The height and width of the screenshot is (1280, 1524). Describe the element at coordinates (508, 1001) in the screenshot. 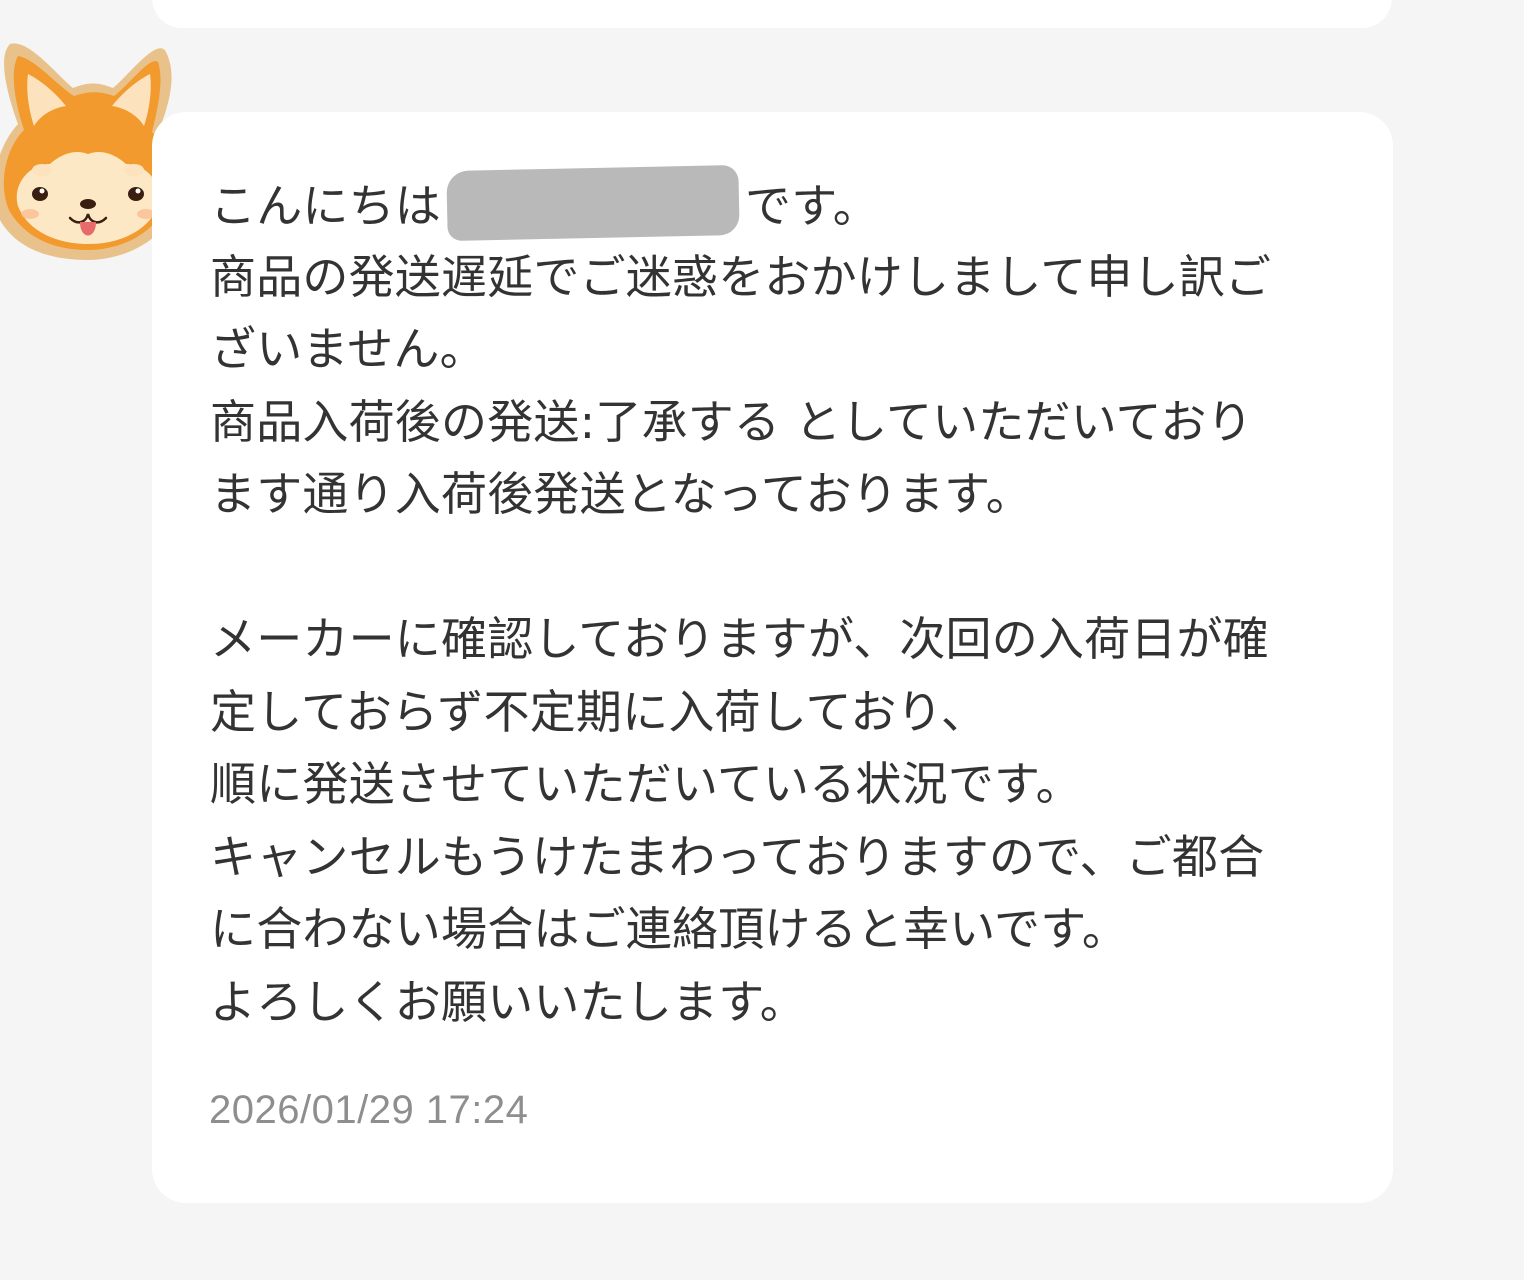

I see `message-line: よろしくお願いいたします。` at that location.